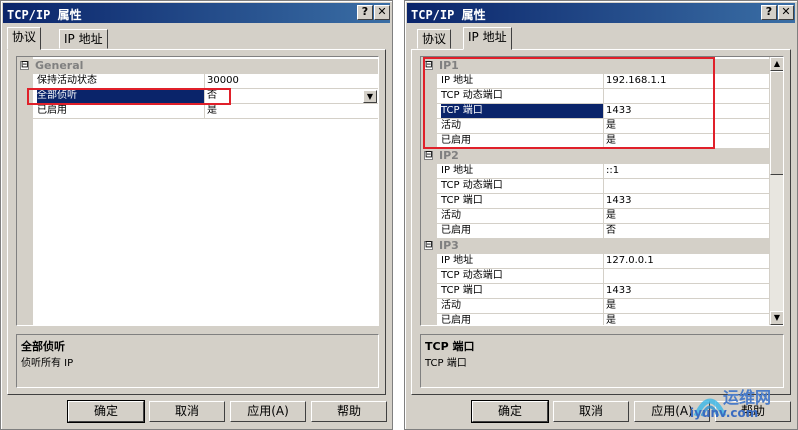  I want to click on description-pane: TCP 端口 TCP 端口, so click(602, 361).